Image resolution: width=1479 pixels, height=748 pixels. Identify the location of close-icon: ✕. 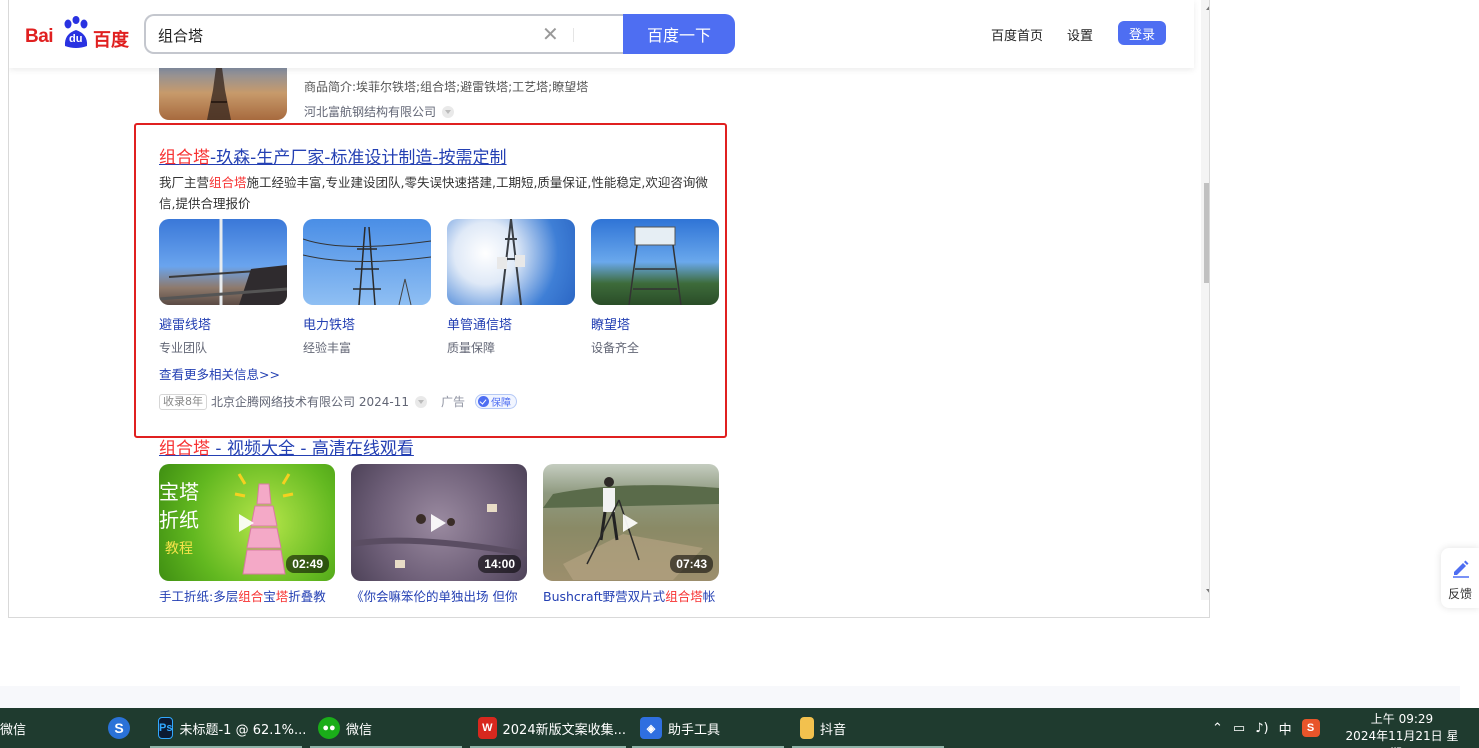
(550, 34).